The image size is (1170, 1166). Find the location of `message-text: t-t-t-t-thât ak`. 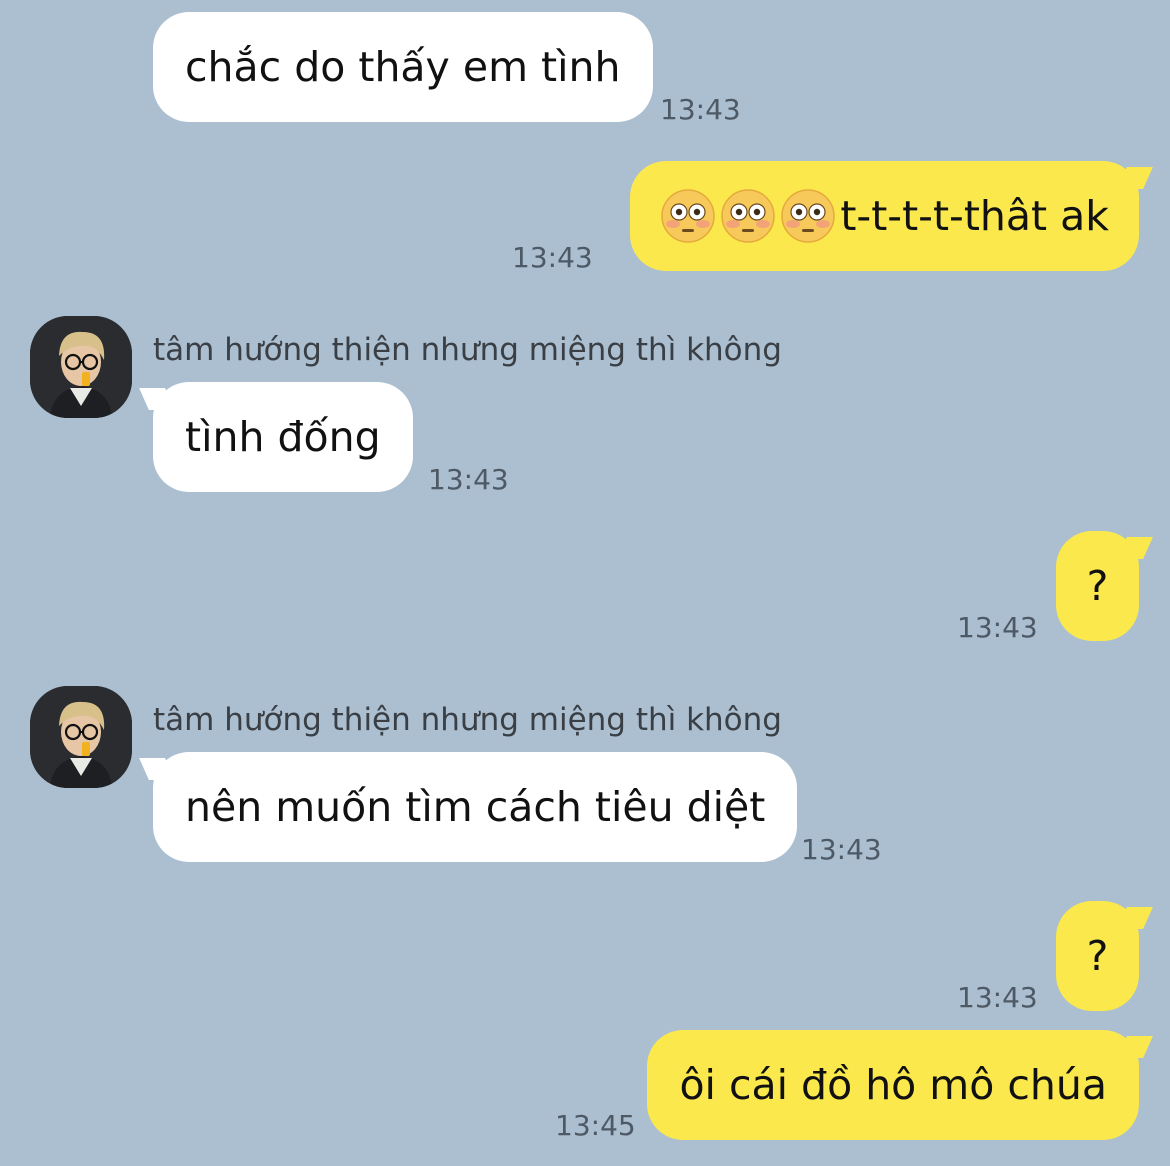

message-text: t-t-t-t-thât ak is located at coordinates (974, 216).